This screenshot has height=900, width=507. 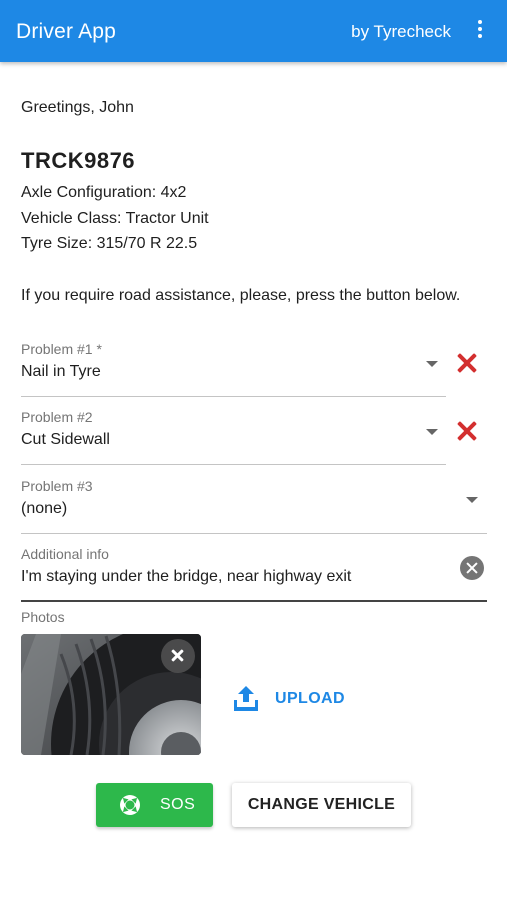 What do you see at coordinates (57, 486) in the screenshot?
I see `problem-3-label: Problem #3` at bounding box center [57, 486].